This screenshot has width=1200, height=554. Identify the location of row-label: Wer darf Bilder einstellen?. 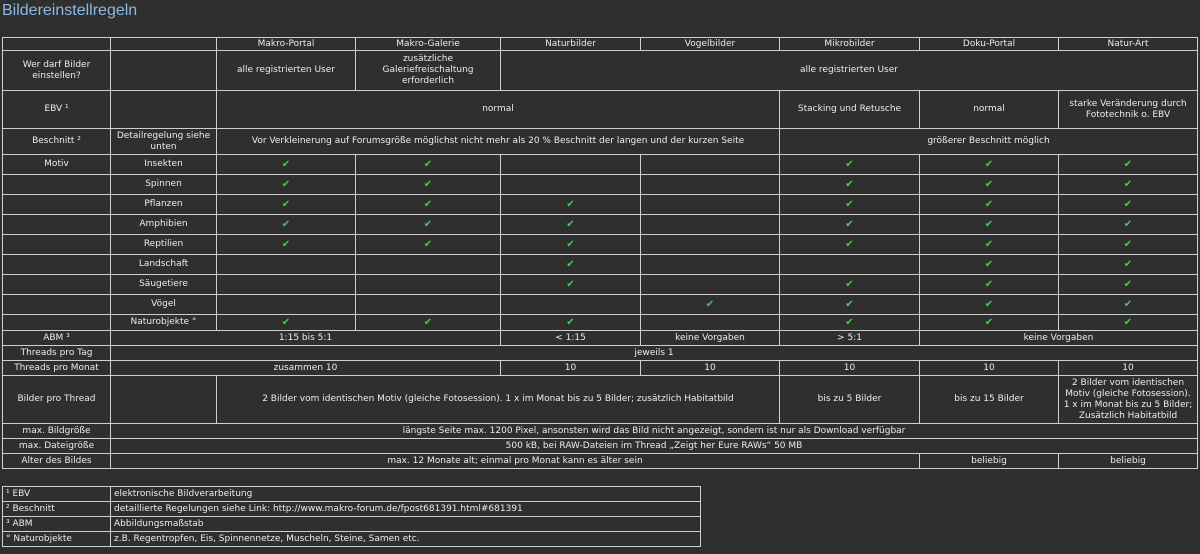
(56, 70).